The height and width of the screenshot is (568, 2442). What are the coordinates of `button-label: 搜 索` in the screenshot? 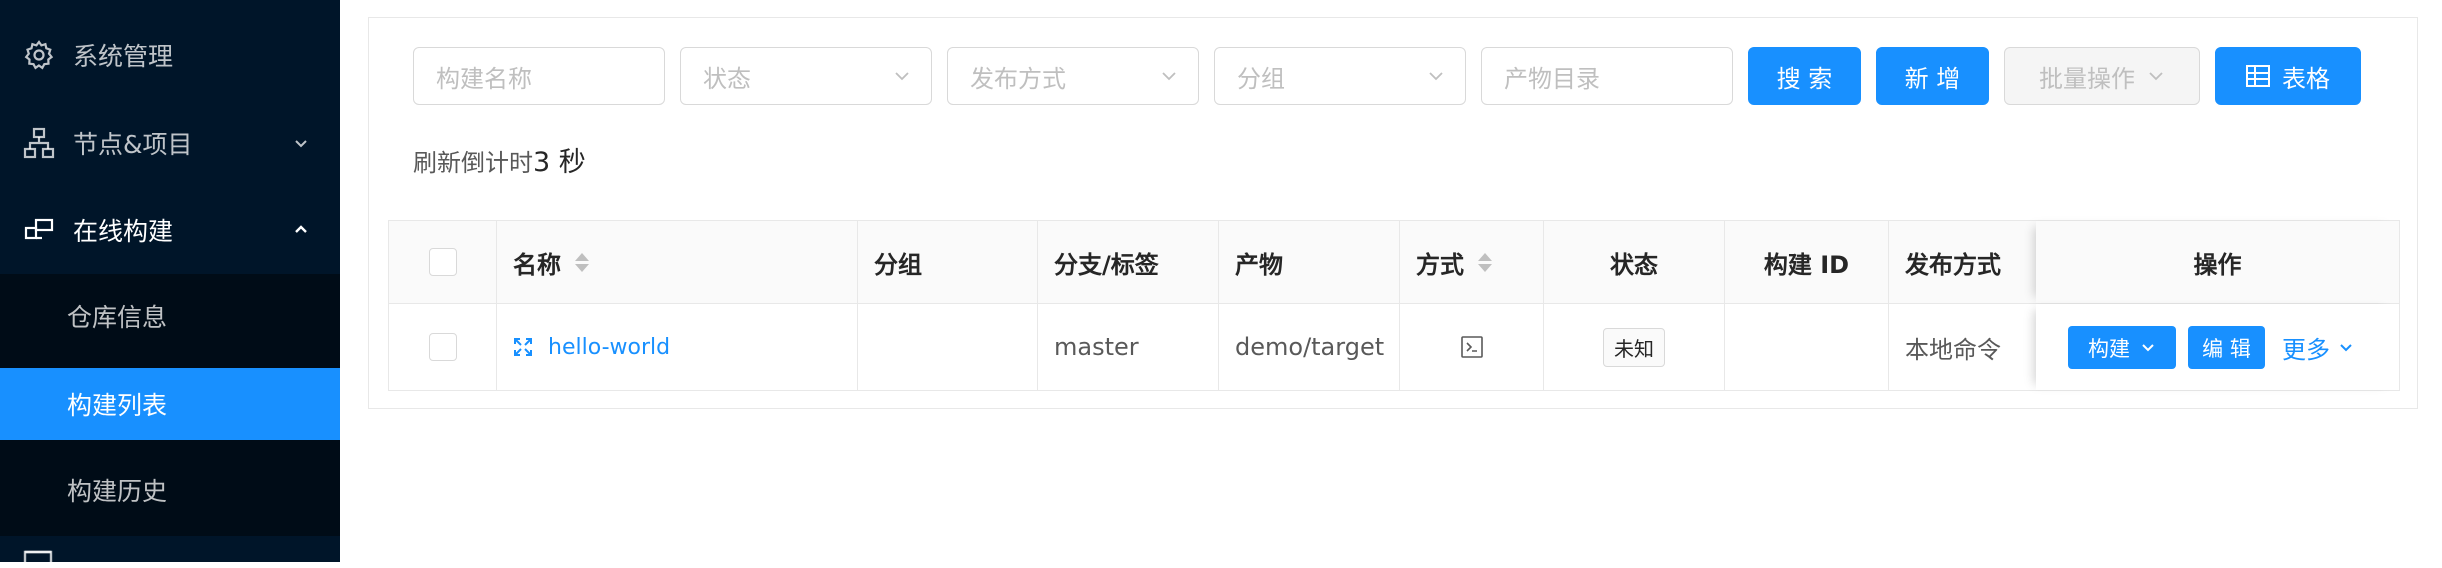 It's located at (1804, 78).